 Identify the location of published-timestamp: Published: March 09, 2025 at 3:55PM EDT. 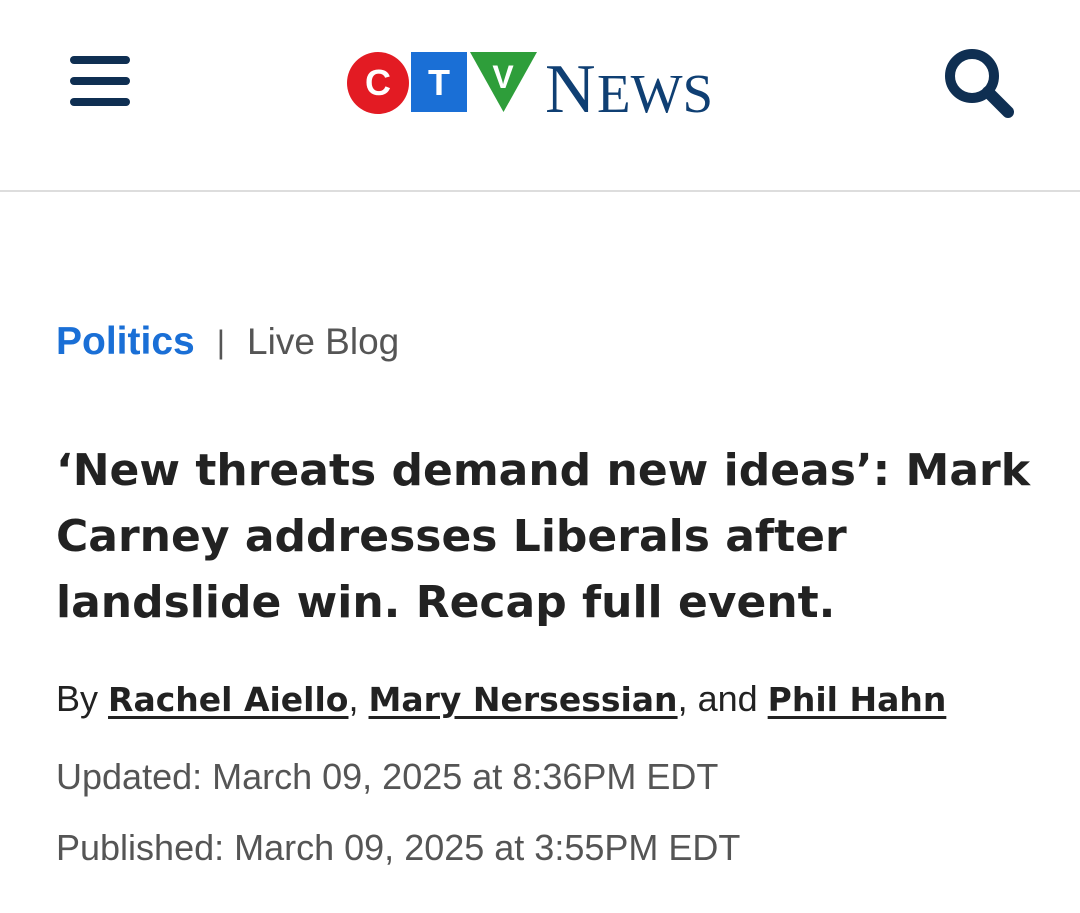
(398, 847).